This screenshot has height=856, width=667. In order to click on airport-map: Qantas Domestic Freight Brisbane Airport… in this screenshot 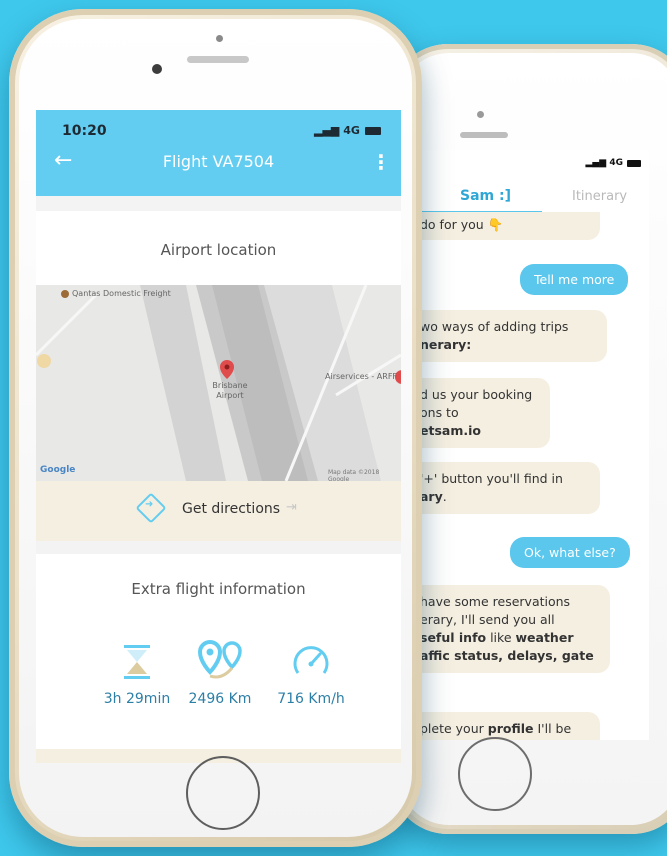, I will do `click(218, 383)`.